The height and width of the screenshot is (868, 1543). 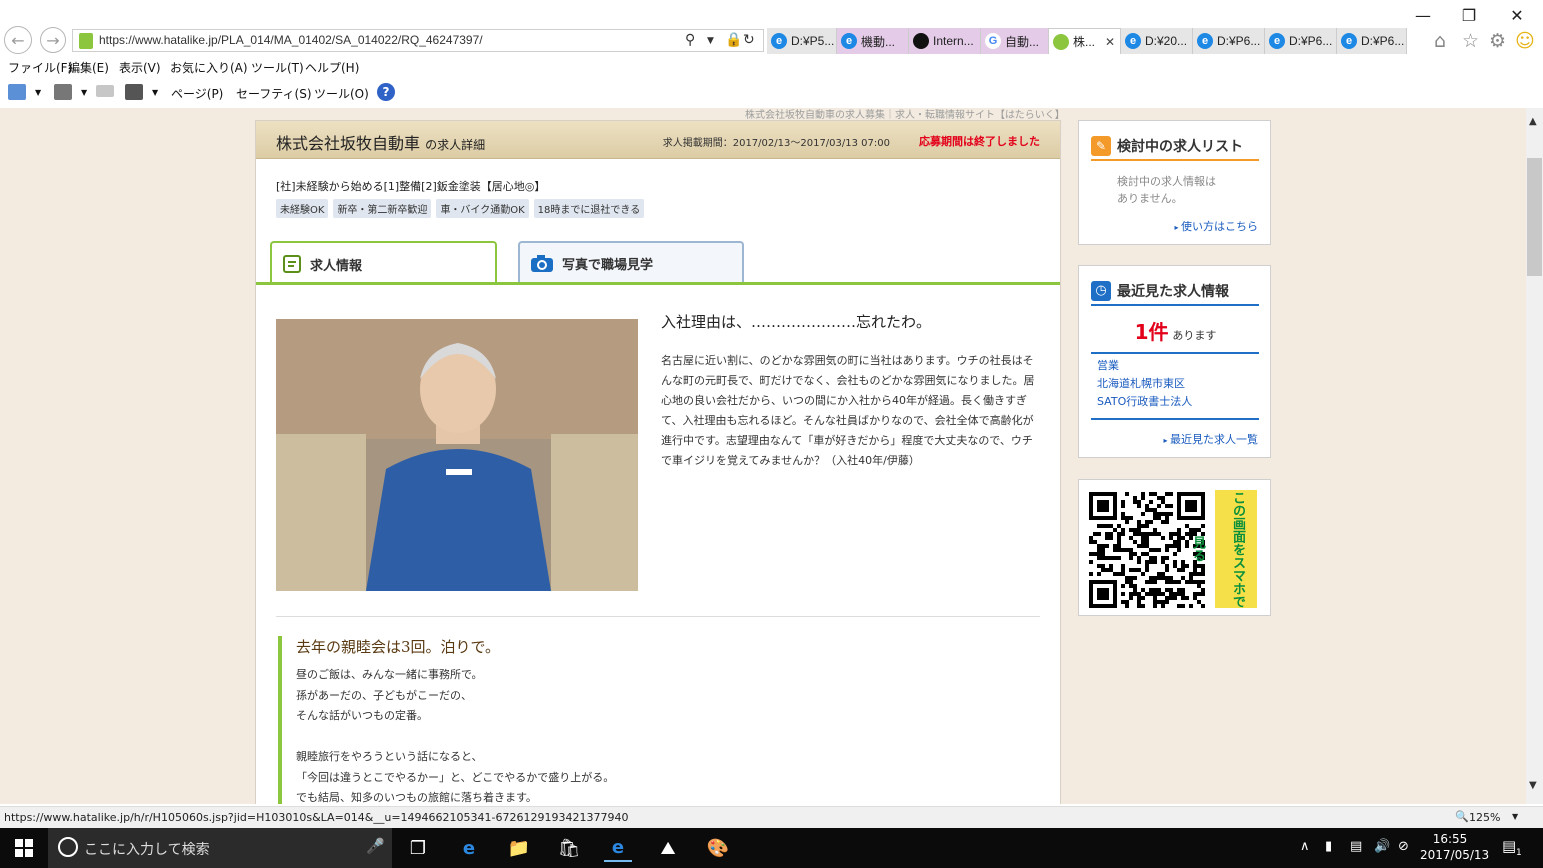 What do you see at coordinates (416, 797) in the screenshot?
I see `section2-line: でも結局、知多のいつもの旅館に落ち着きます。` at bounding box center [416, 797].